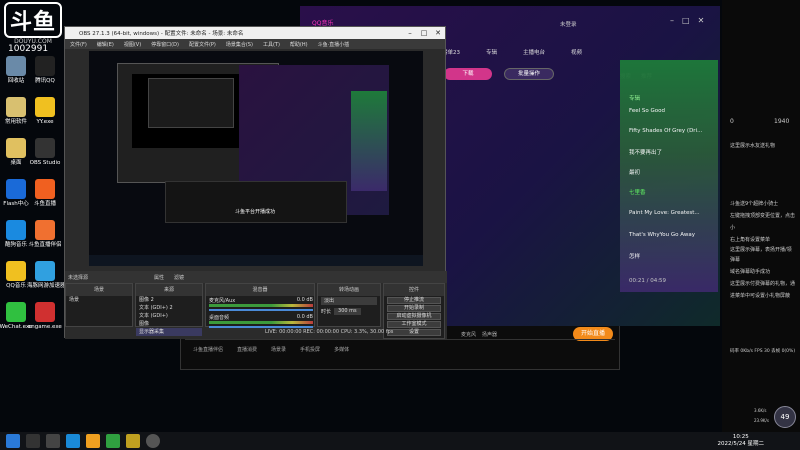 This screenshot has height=450, width=800. Describe the element at coordinates (414, 332) in the screenshot. I see `settings-button: 设置` at that location.